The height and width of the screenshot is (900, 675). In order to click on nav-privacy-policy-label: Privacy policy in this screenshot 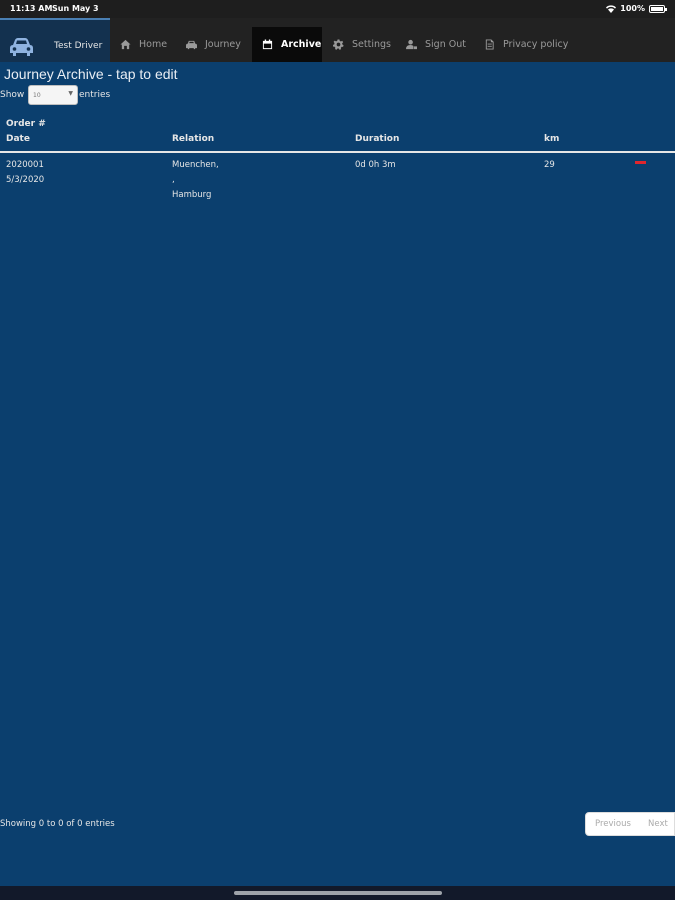, I will do `click(536, 44)`.